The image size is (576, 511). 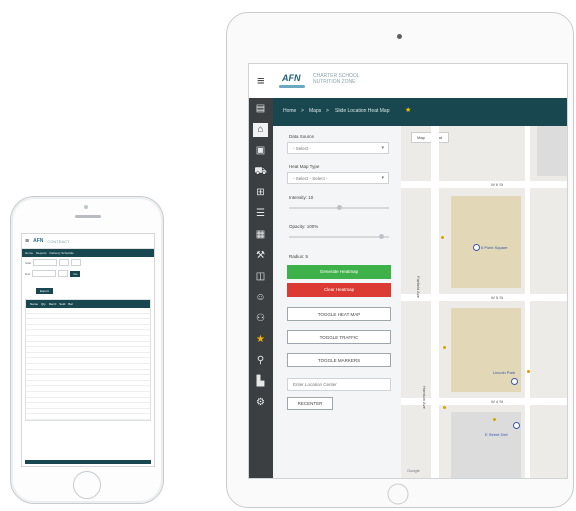 What do you see at coordinates (88, 304) in the screenshot?
I see `phone-table-header: Name Qty Rec'd Sold Bal` at bounding box center [88, 304].